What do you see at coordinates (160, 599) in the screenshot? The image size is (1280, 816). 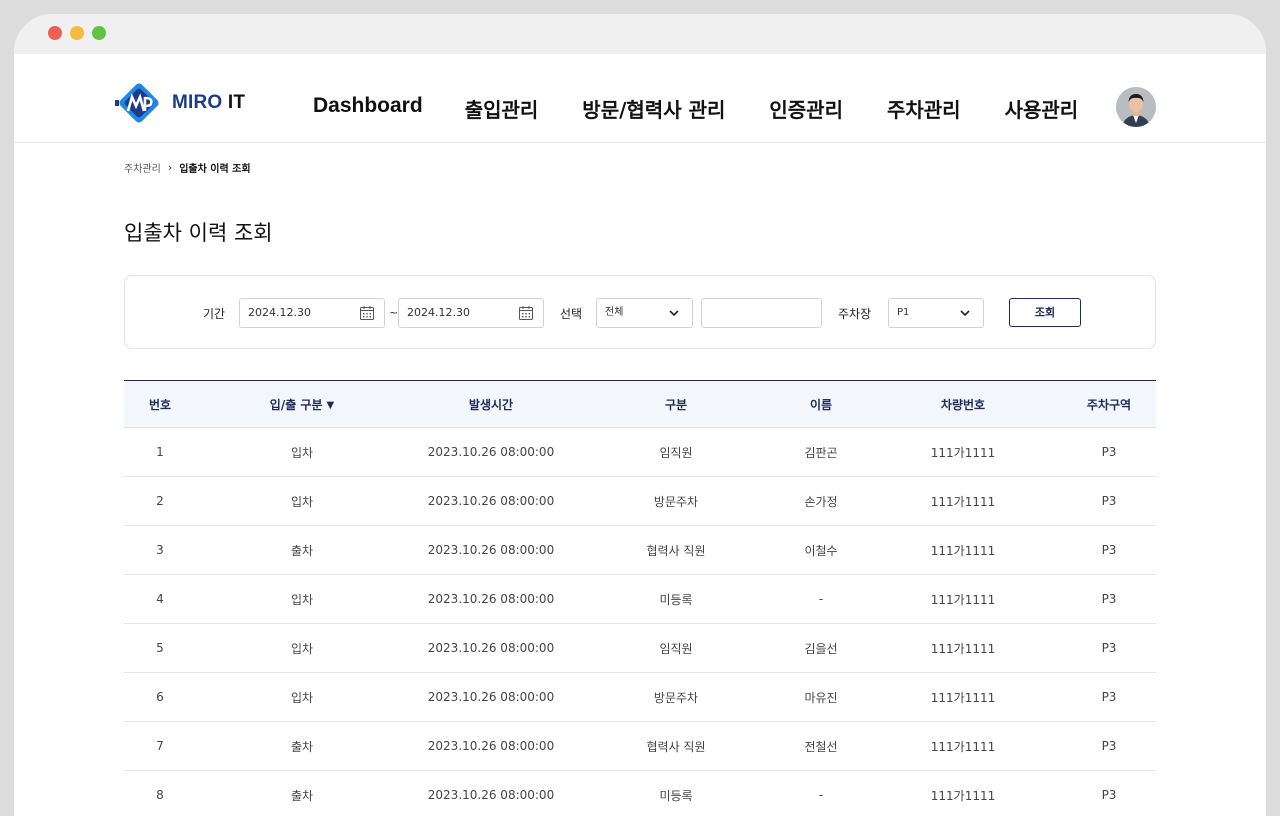 I see `cell-number: 4` at bounding box center [160, 599].